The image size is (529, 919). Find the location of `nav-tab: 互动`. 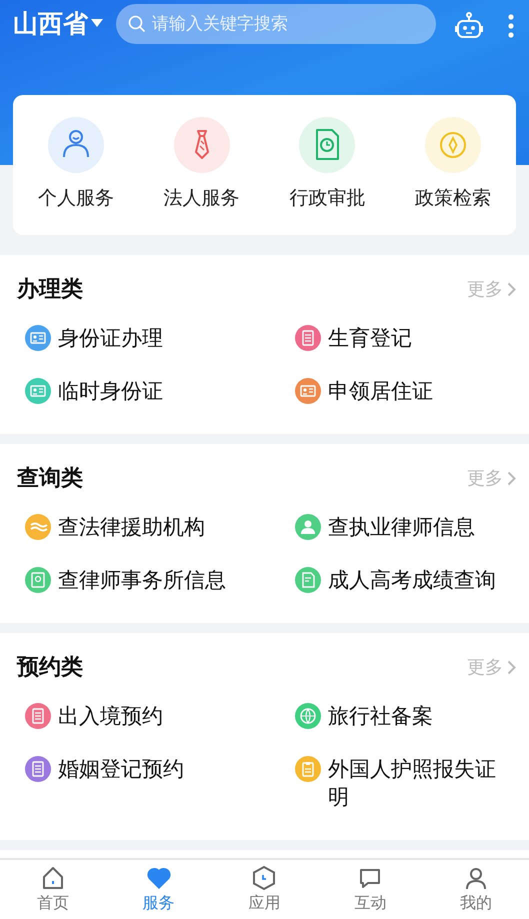

nav-tab: 互动 is located at coordinates (370, 889).